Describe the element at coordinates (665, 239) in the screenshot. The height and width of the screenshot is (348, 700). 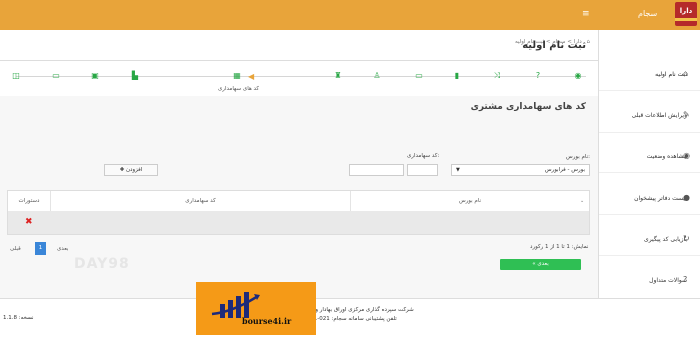
I see `sidebar-item-label: بازیابی کد پیگیری` at that location.